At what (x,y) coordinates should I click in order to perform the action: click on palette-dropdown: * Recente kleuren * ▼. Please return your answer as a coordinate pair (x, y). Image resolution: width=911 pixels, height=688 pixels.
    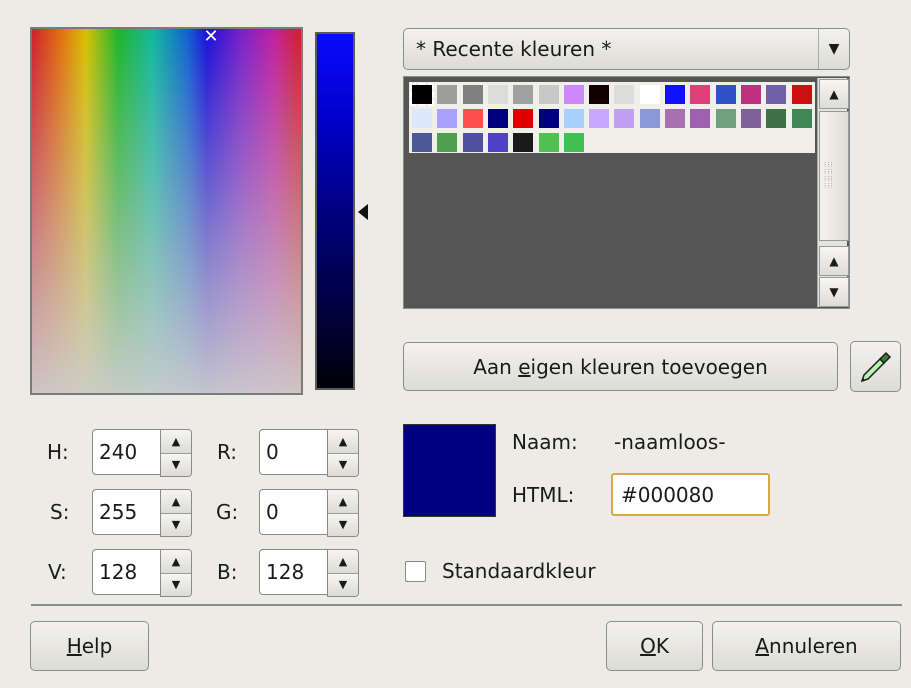
    Looking at the image, I should click on (626, 49).